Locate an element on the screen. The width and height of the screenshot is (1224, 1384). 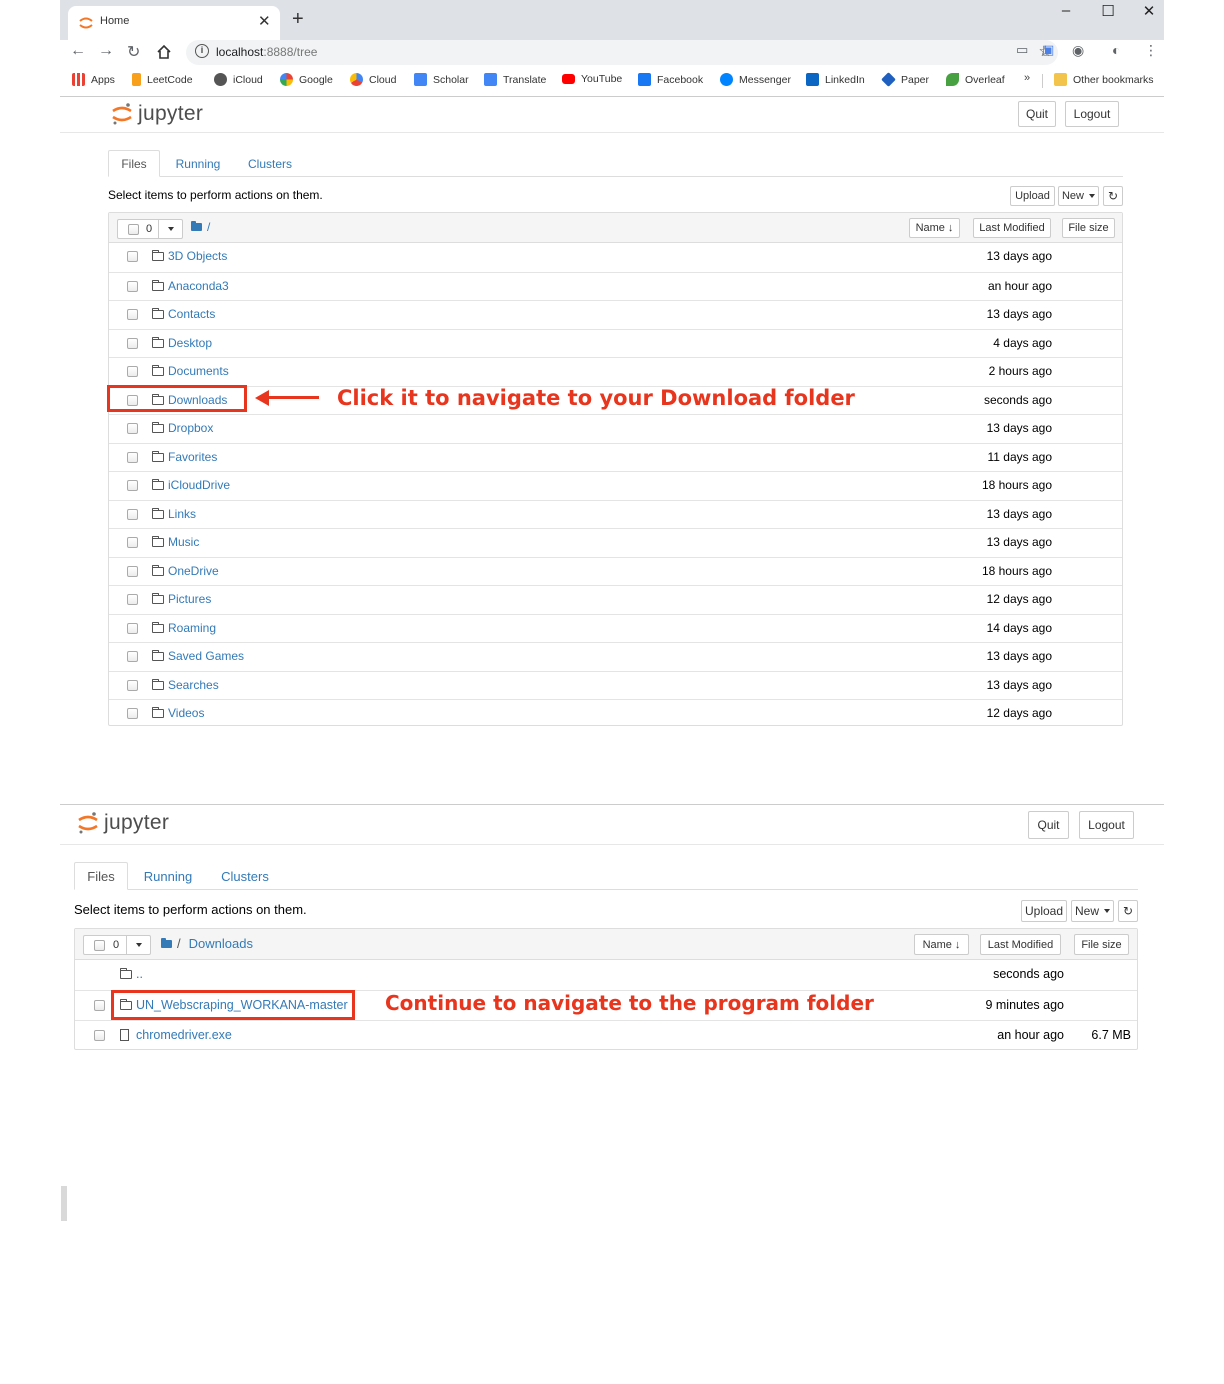
select-menu-toggle is located at coordinates (170, 229).